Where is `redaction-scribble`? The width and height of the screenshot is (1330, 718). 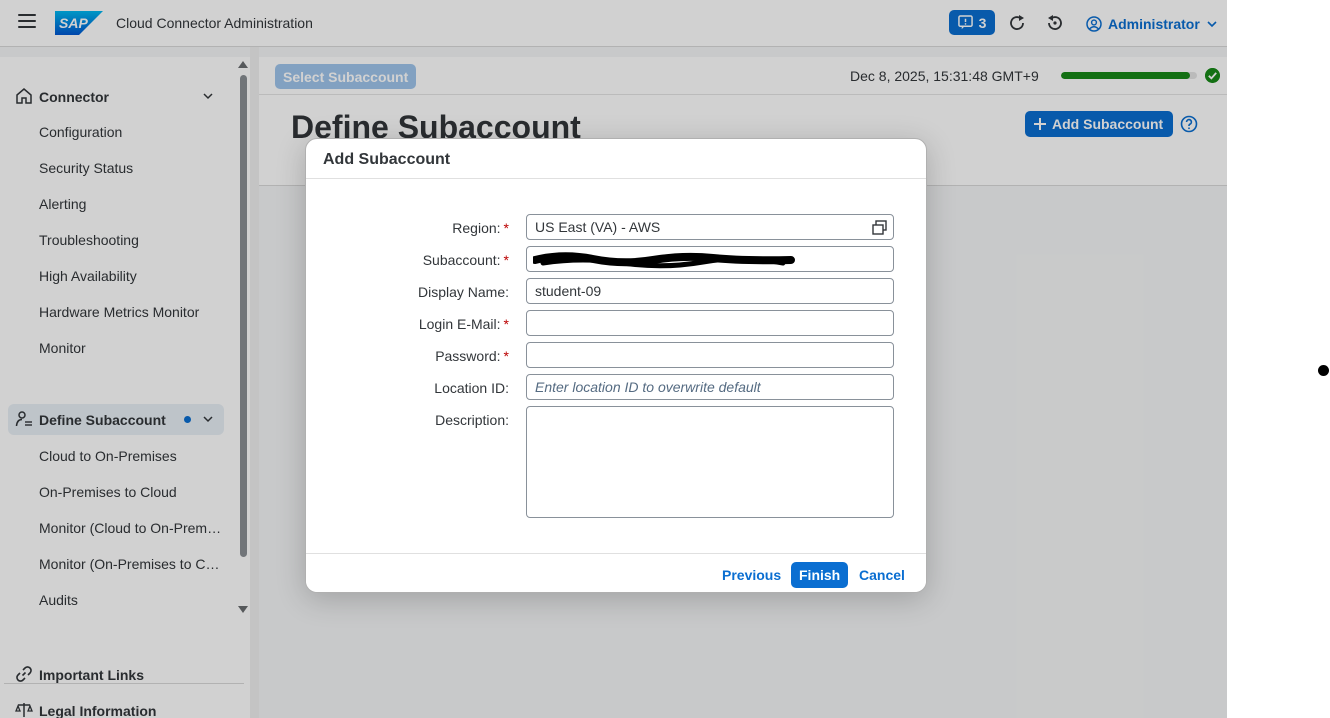
redaction-scribble is located at coordinates (664, 260).